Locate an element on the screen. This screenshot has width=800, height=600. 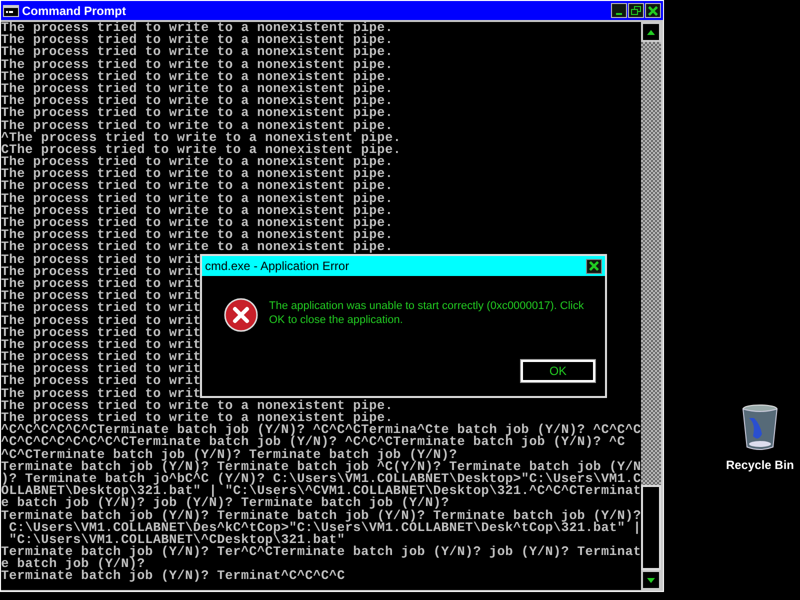
ok-button: OK is located at coordinates (558, 371).